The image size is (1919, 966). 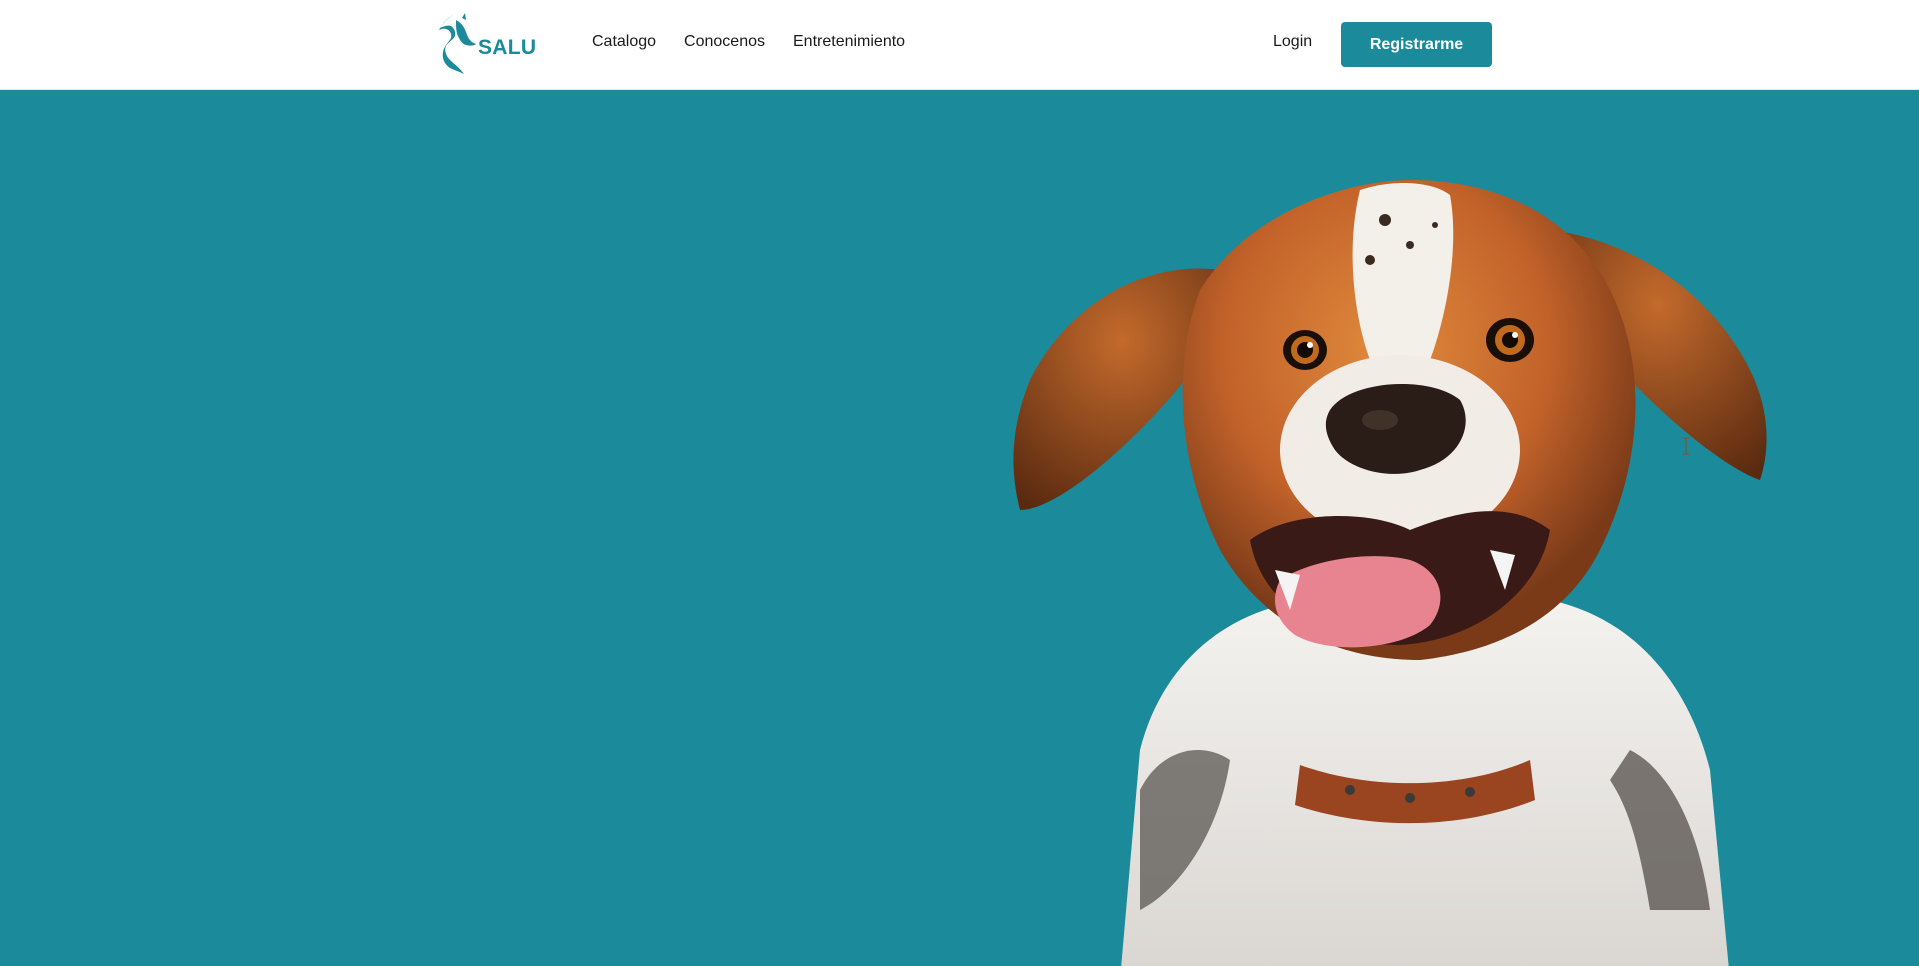 I want to click on register-button: Registrarme, so click(x=1416, y=44).